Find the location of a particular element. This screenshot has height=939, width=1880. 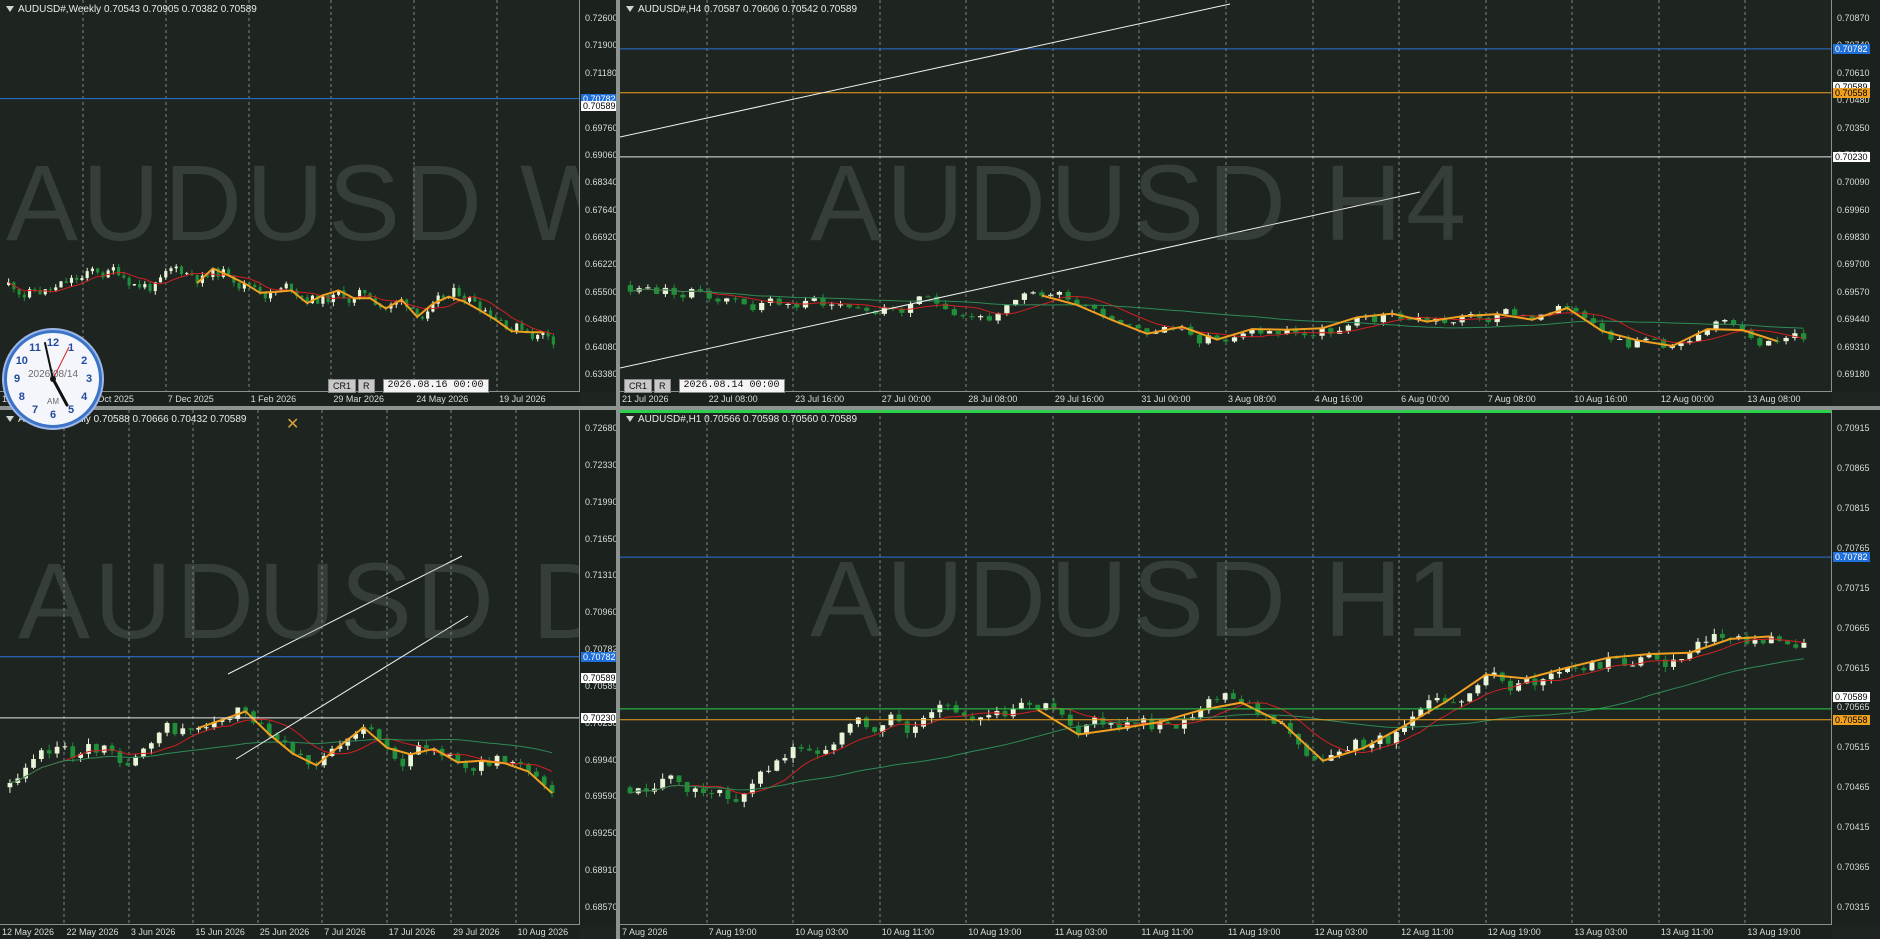

clock-number: 6 is located at coordinates (53, 415).